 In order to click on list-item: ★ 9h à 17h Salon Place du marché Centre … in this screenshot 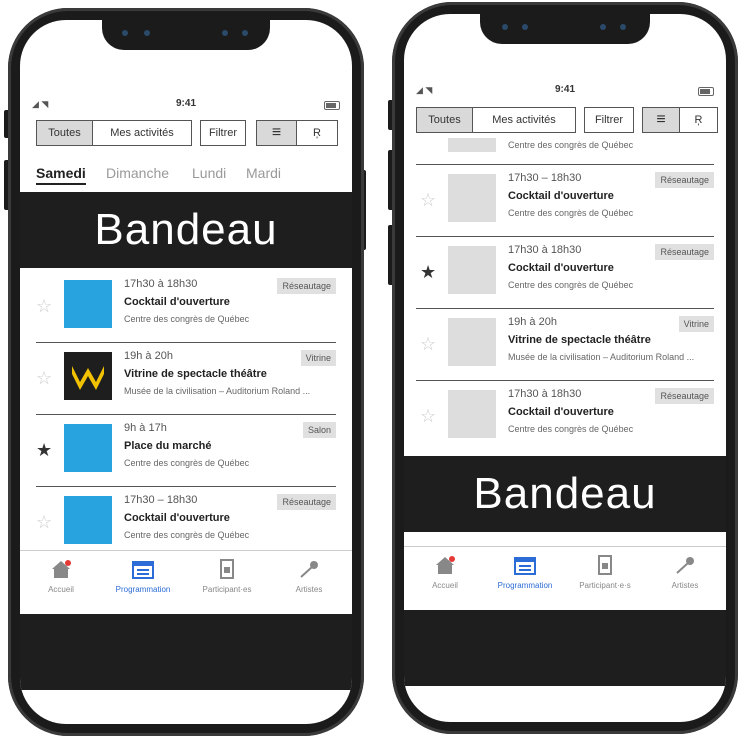, I will do `click(186, 451)`.